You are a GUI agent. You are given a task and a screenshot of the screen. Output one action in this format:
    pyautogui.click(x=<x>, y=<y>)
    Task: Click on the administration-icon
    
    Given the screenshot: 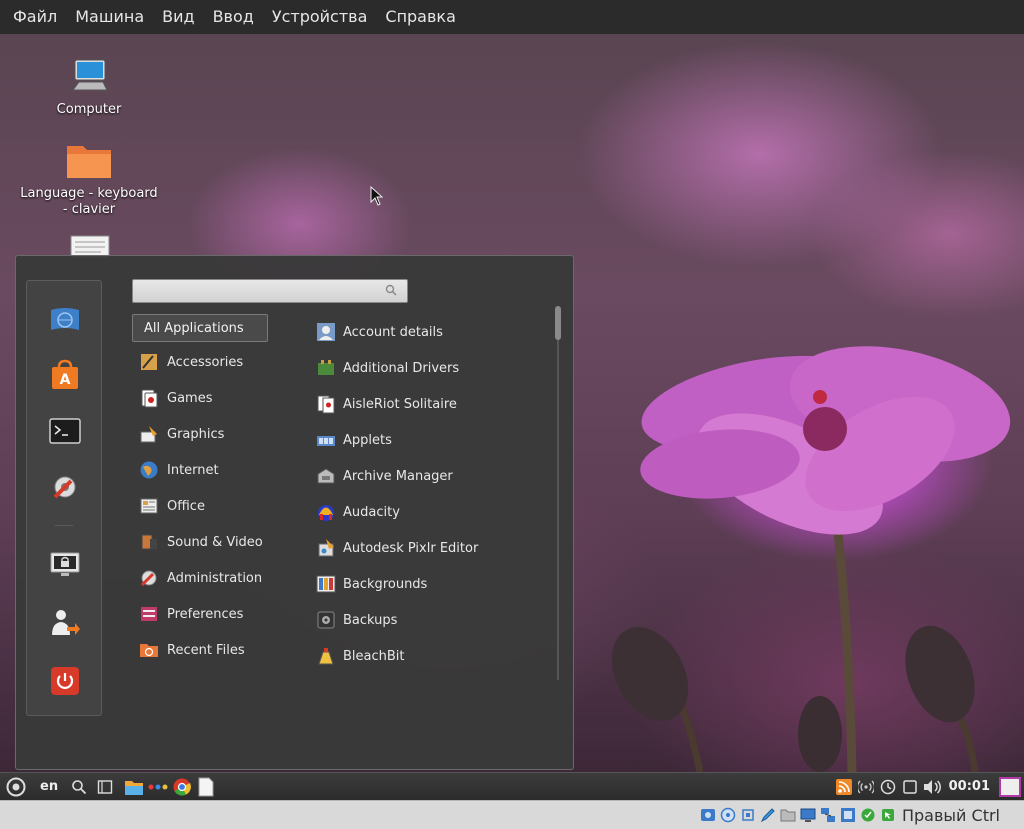 What is the action you would take?
    pyautogui.click(x=149, y=578)
    